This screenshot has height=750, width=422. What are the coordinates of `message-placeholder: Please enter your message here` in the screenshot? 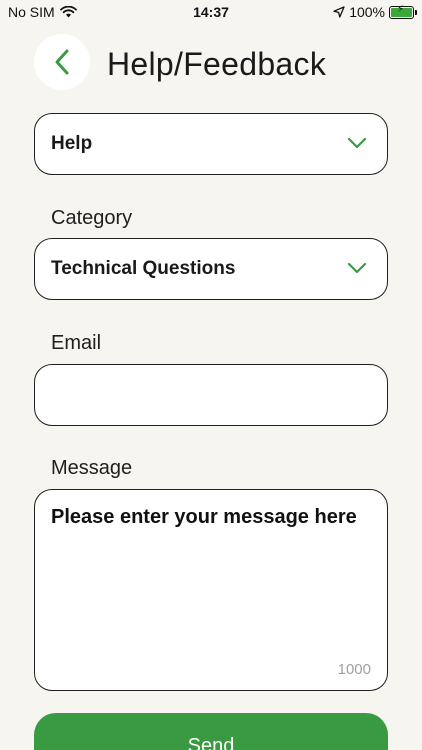 It's located at (204, 517).